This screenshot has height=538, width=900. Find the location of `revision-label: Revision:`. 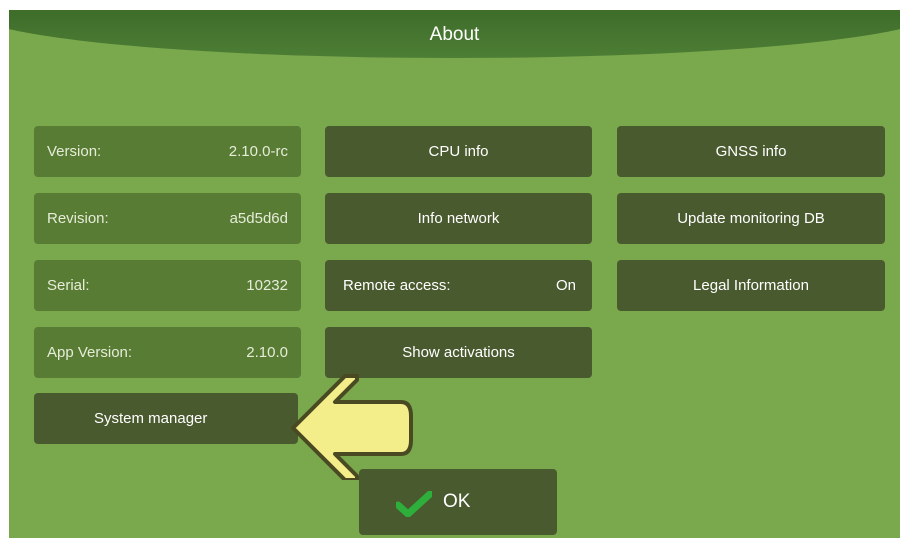

revision-label: Revision: is located at coordinates (78, 218).